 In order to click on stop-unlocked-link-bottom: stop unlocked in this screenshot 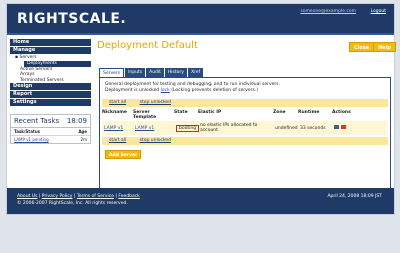, I will do `click(155, 140)`.